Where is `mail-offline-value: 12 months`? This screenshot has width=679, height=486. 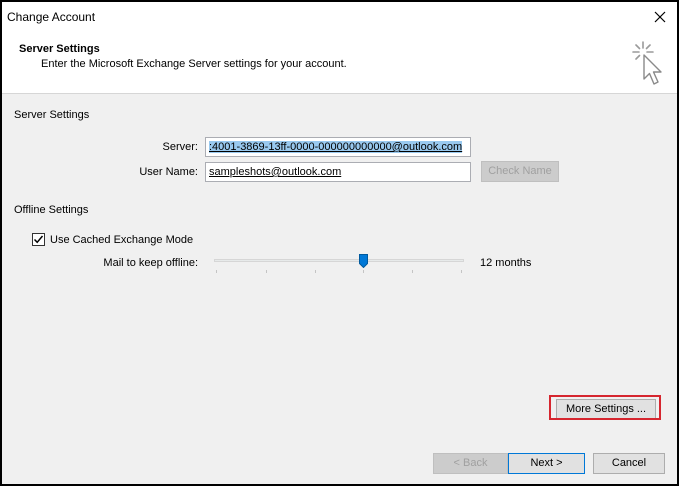
mail-offline-value: 12 months is located at coordinates (506, 263).